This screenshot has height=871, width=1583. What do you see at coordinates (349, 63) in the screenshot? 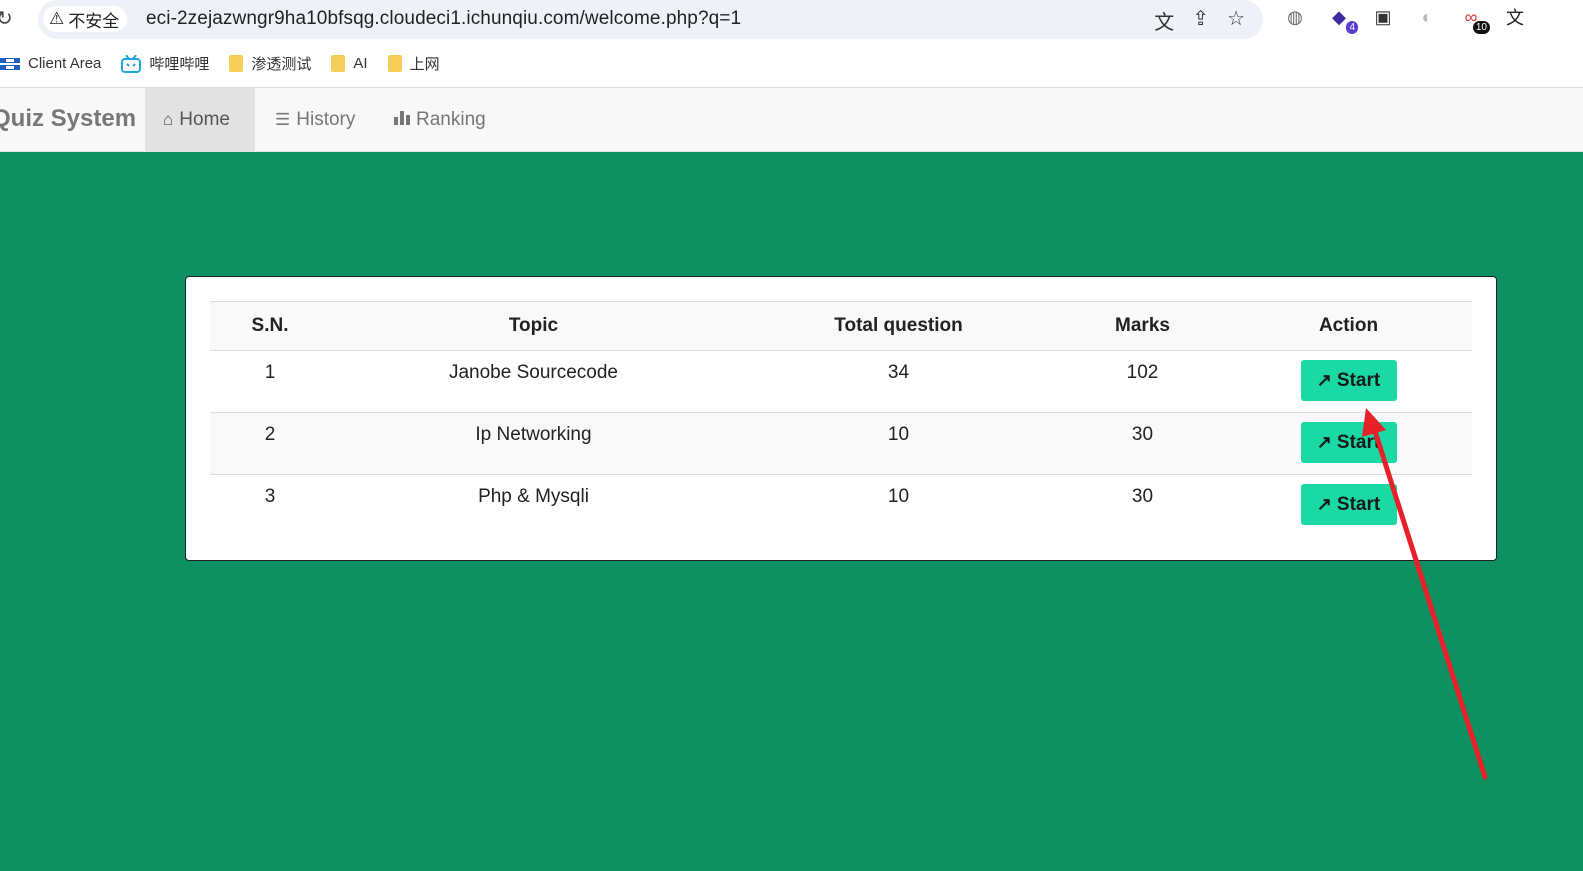
I see `bookmark-ai-folder: AI` at bounding box center [349, 63].